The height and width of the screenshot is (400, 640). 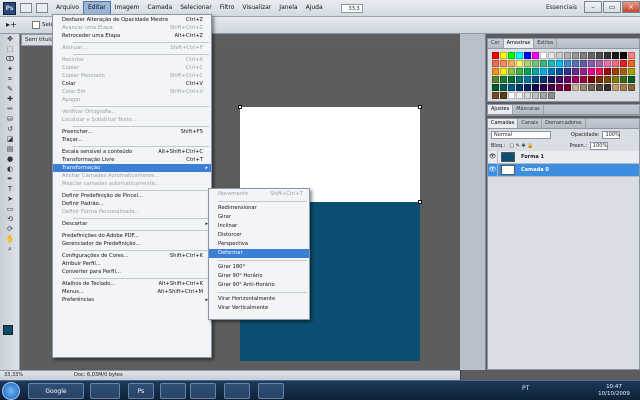 I want to click on transform-menu-item: Girar, so click(x=259, y=217).